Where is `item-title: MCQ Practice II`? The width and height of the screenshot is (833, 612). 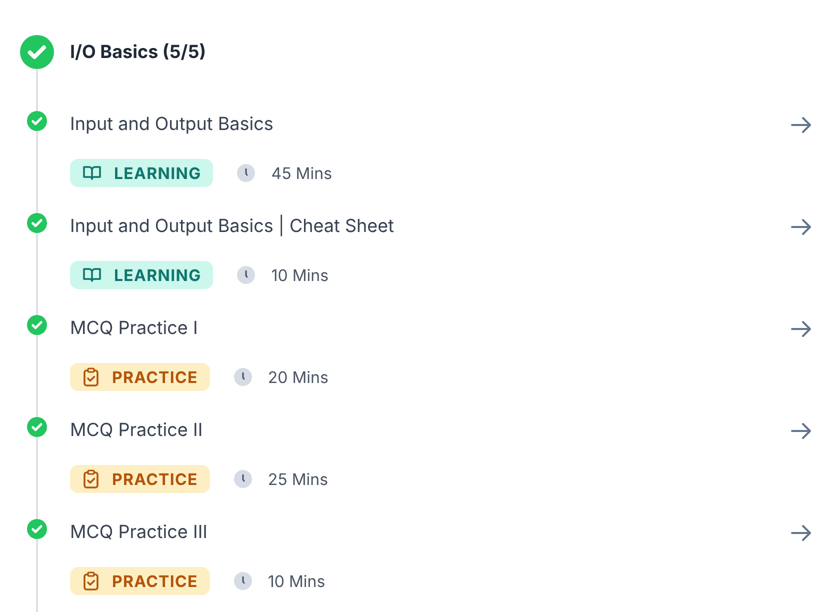 item-title: MCQ Practice II is located at coordinates (136, 431).